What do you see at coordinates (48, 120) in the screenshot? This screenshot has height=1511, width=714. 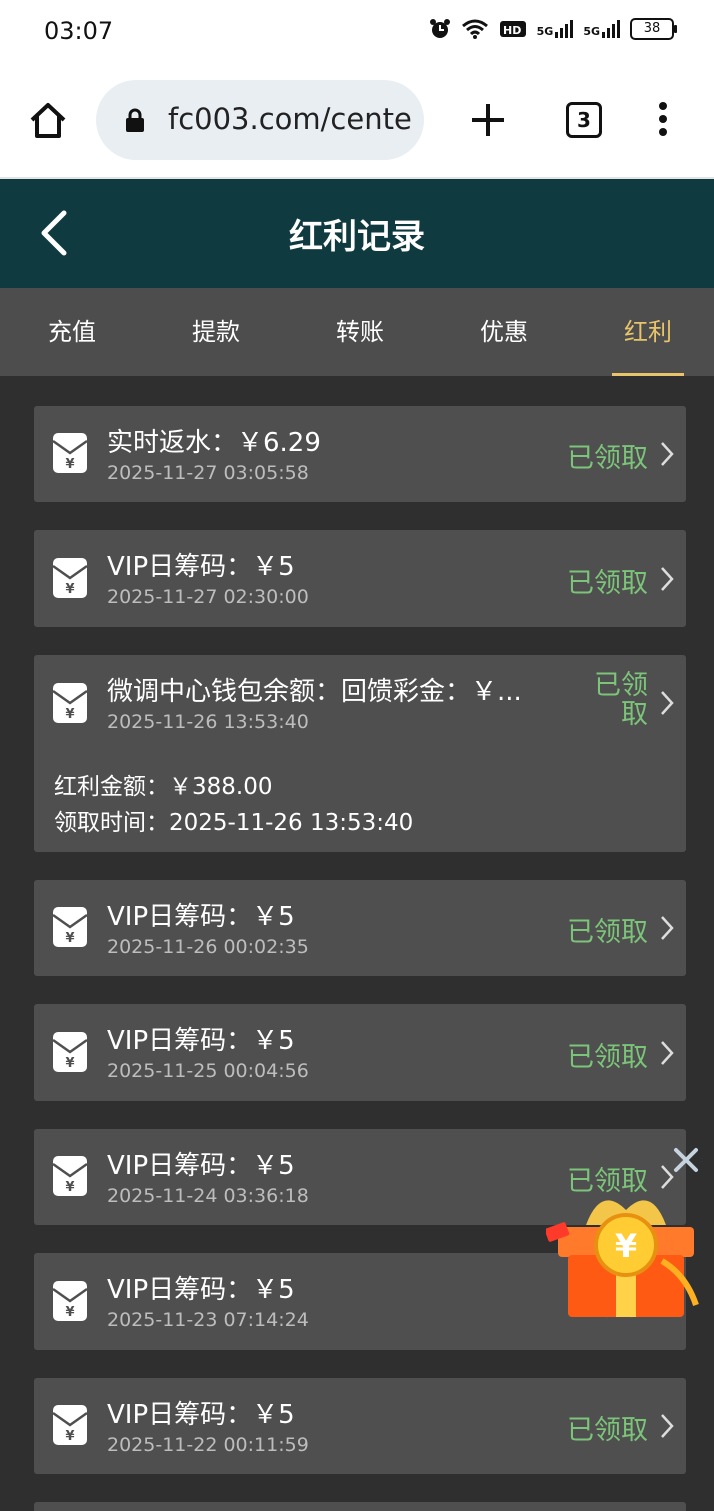 I see `home-icon` at bounding box center [48, 120].